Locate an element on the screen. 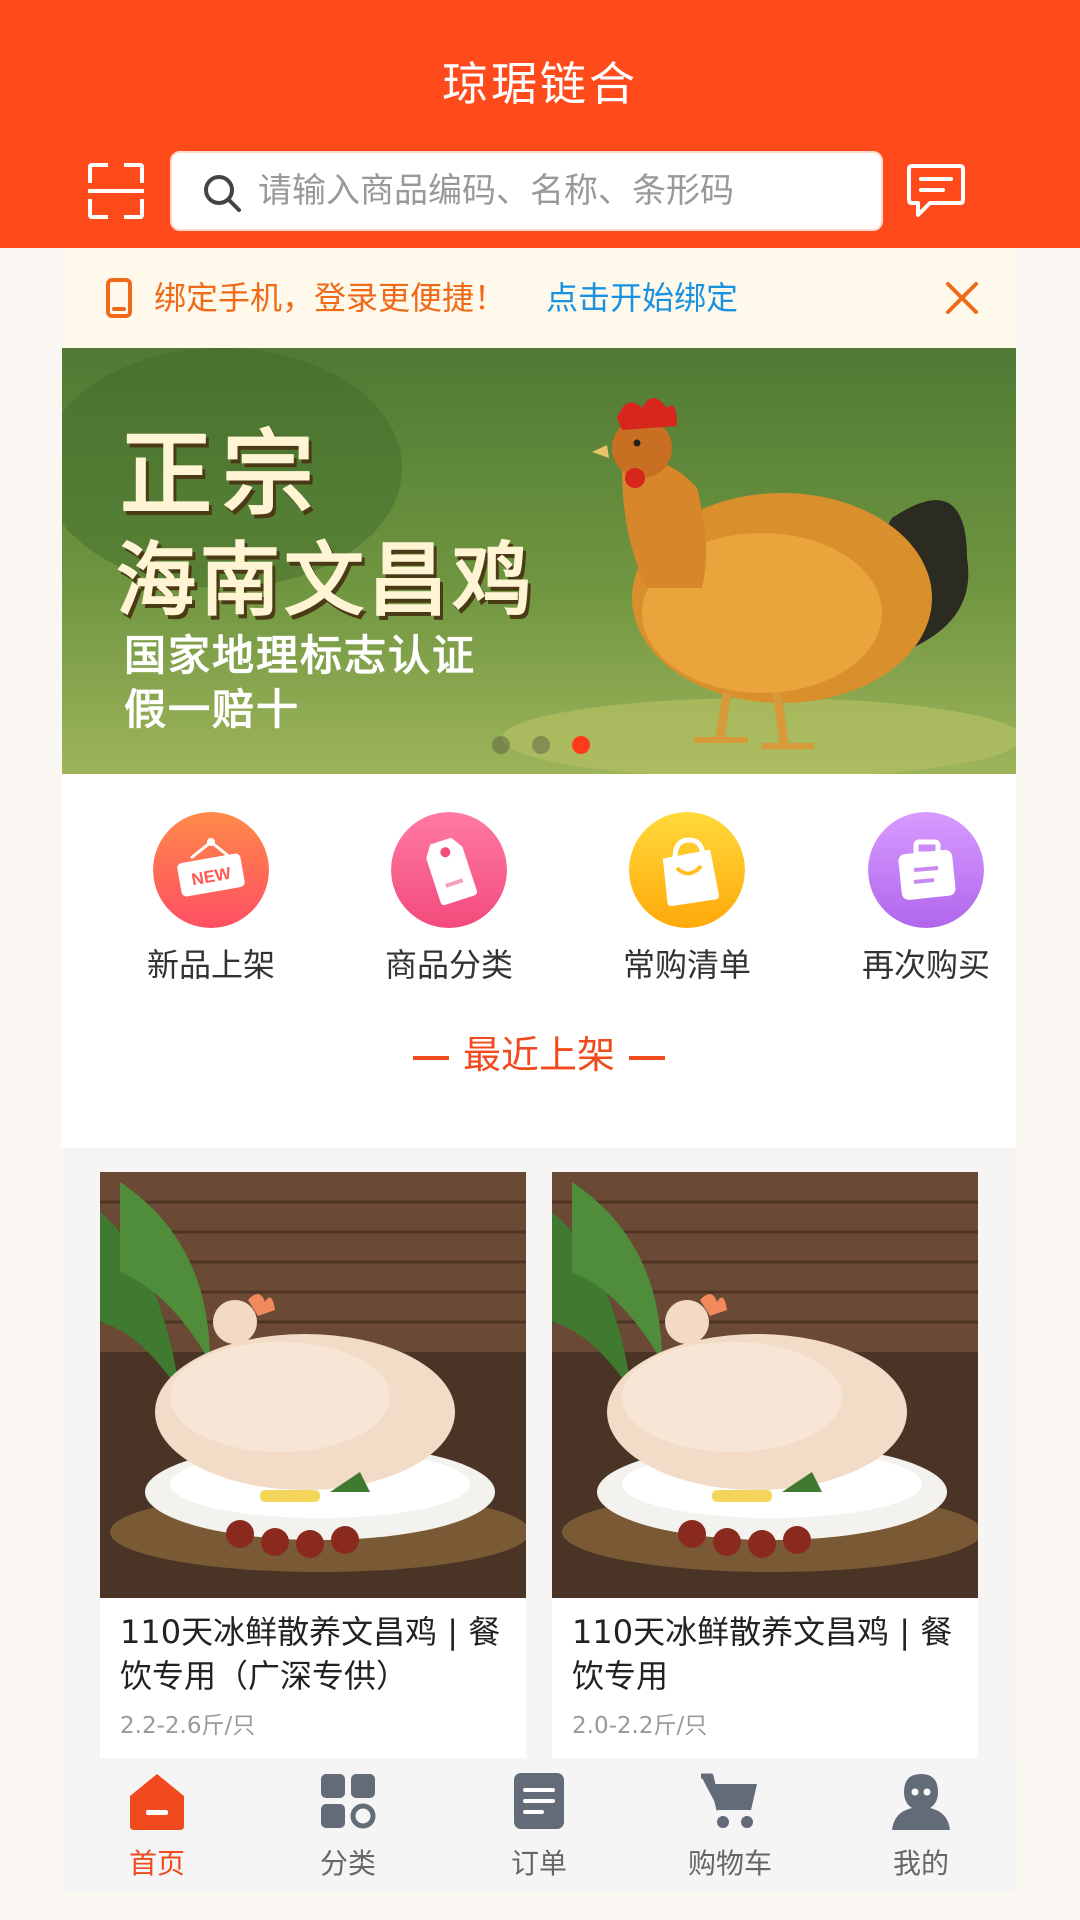  briefcase-icon is located at coordinates (926, 870).